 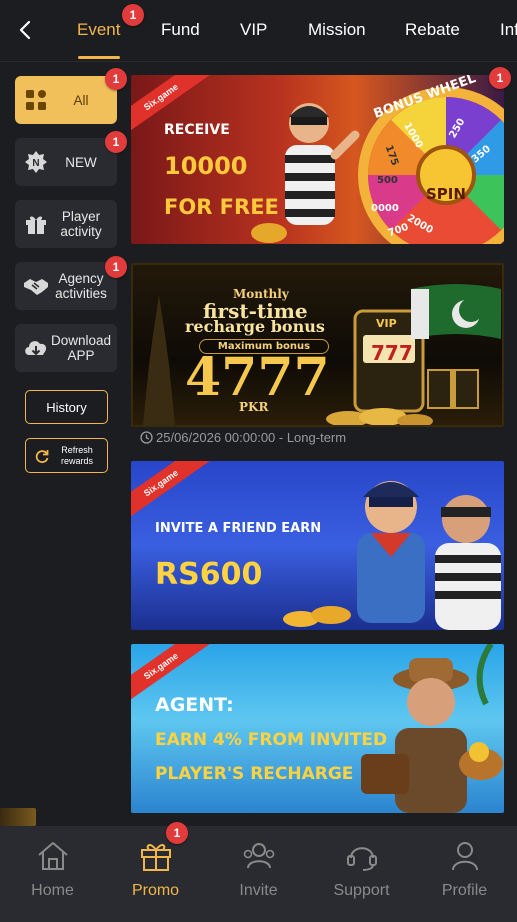 I want to click on new-icon: N, so click(x=36, y=162).